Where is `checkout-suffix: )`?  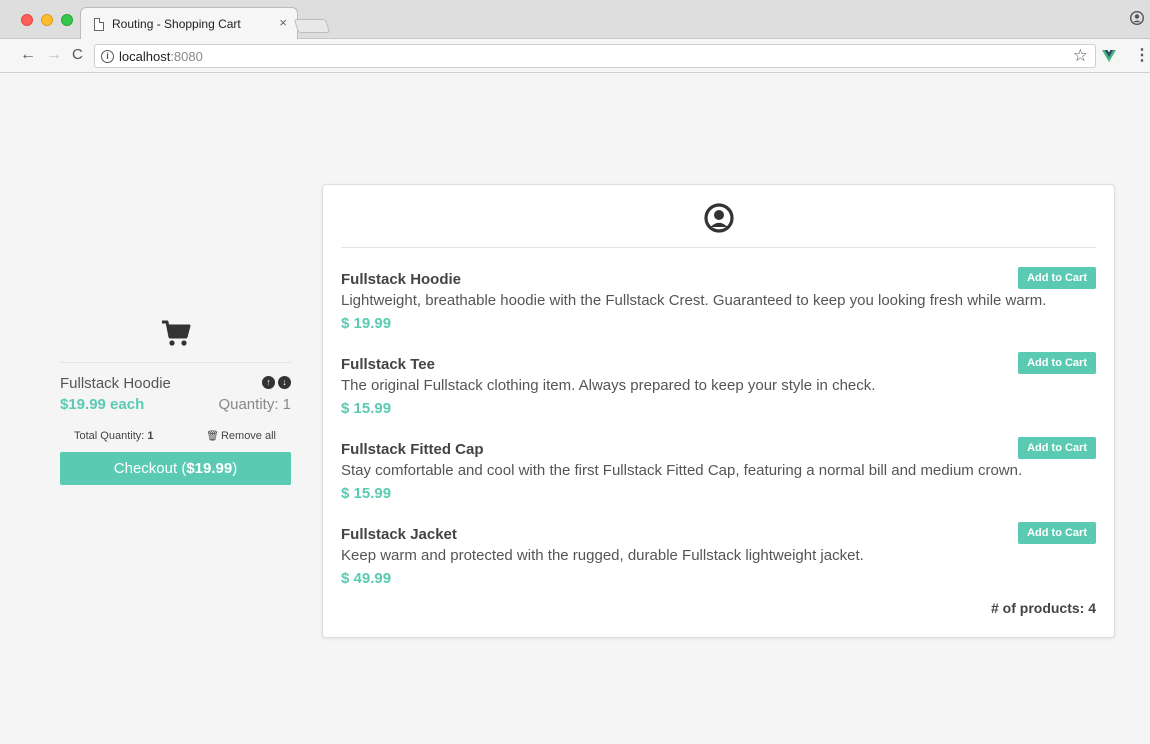
checkout-suffix: ) is located at coordinates (235, 468).